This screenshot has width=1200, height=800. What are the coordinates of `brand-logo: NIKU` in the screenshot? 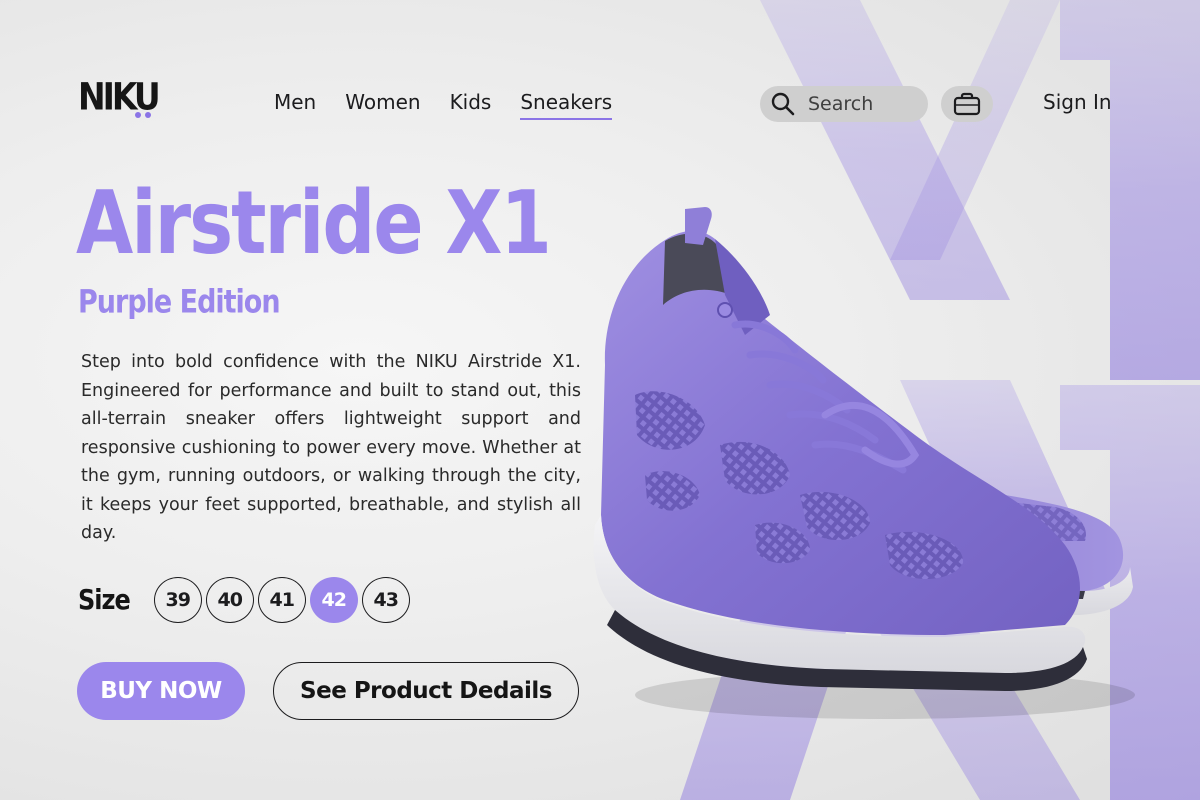 It's located at (119, 98).